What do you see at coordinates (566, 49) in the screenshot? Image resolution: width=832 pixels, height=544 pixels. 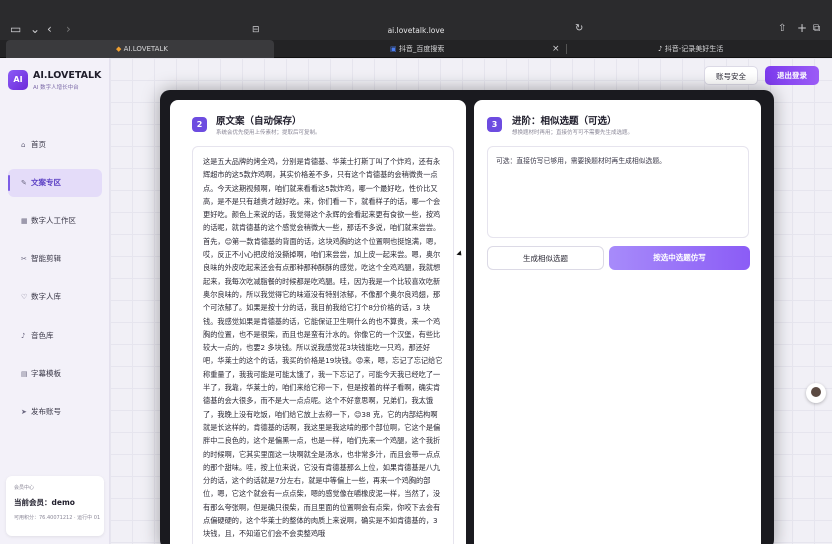 I see `tab-divider` at bounding box center [566, 49].